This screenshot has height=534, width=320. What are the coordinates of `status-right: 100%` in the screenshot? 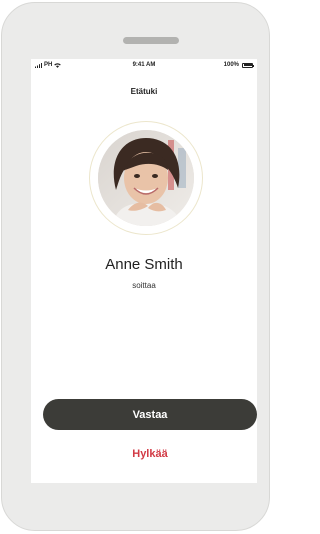 It's located at (238, 65).